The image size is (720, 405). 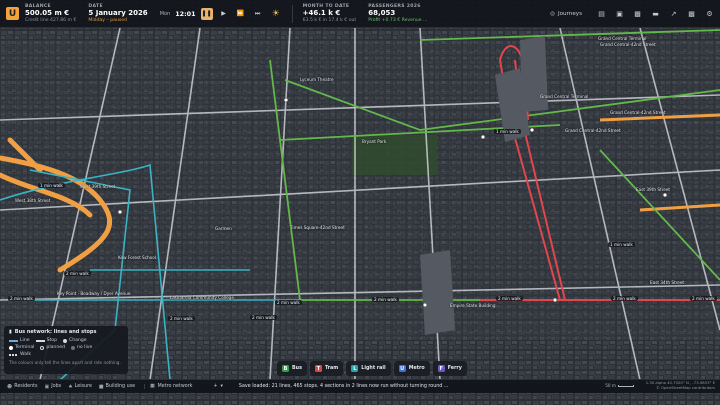 I want to click on pause-icon: ❚❚, so click(x=206, y=13).